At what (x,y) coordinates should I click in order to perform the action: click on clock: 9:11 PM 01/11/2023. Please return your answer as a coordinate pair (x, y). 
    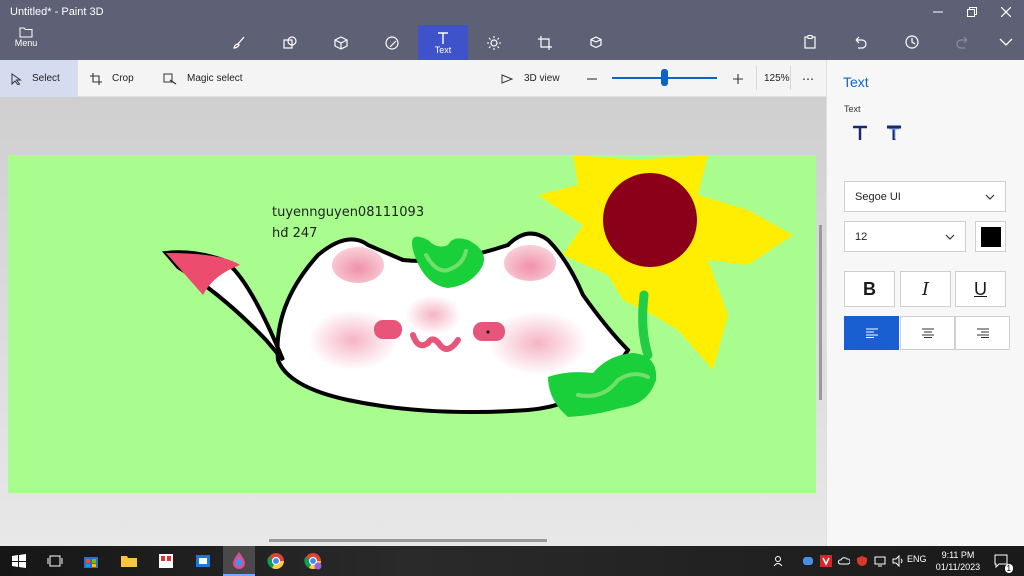
    Looking at the image, I should click on (958, 561).